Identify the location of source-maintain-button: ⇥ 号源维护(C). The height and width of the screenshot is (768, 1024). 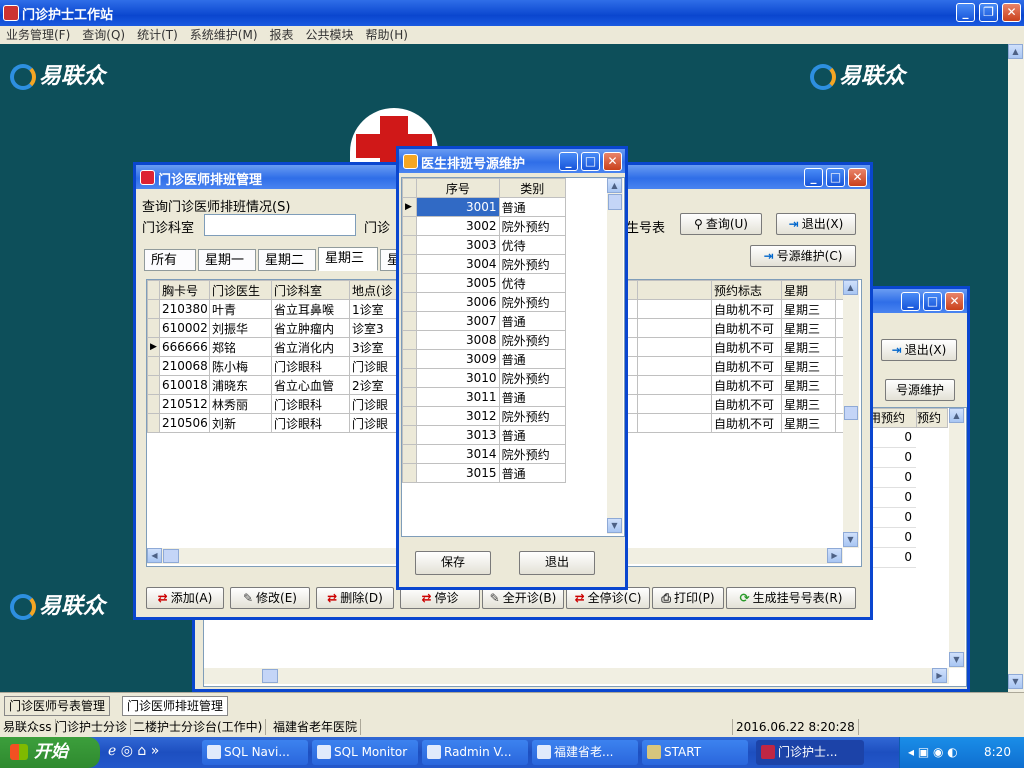
(803, 256).